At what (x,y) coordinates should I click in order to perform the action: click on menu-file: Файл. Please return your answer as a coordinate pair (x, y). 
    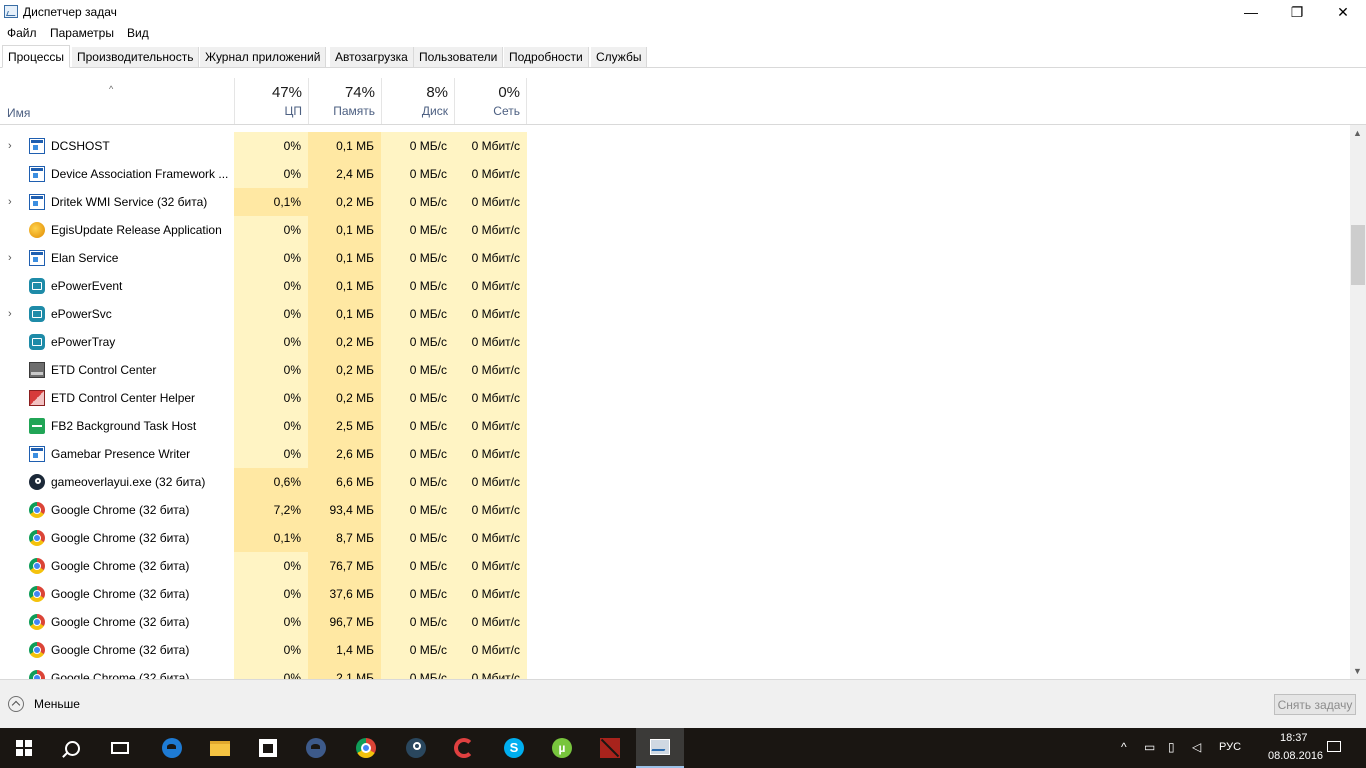
    Looking at the image, I should click on (22, 33).